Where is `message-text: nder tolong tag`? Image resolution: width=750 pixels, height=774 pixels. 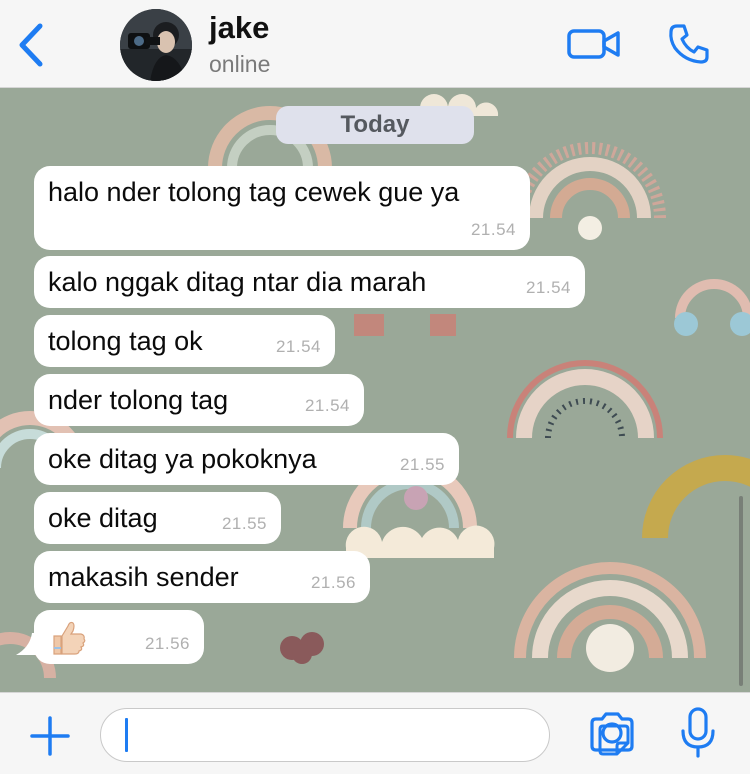
message-text: nder tolong tag is located at coordinates (138, 400).